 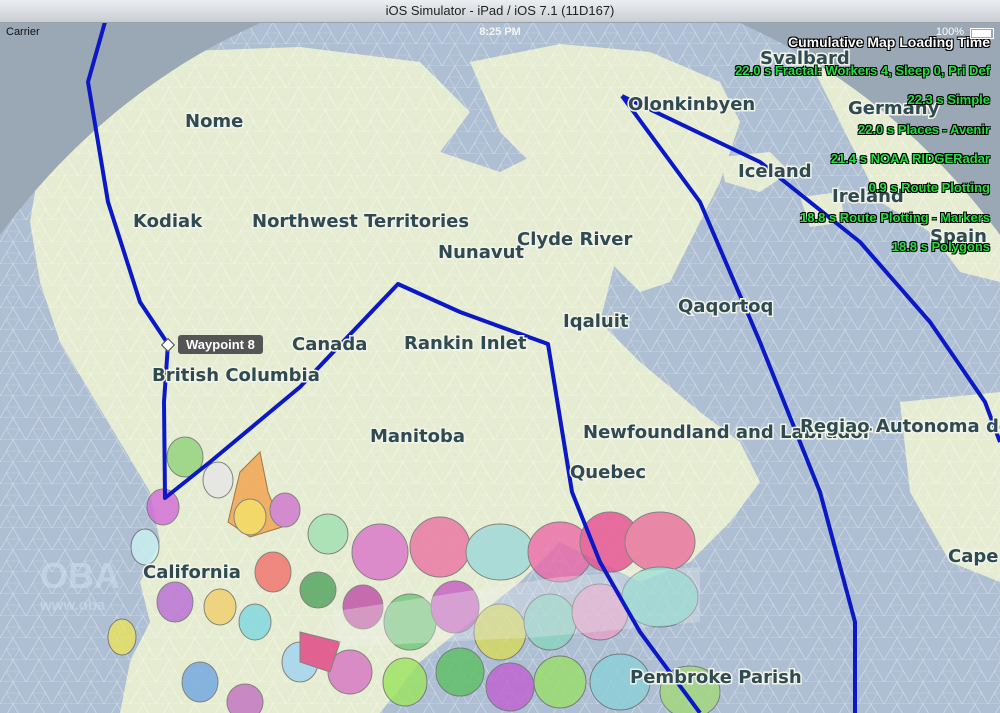 I want to click on label-pembroke-parish: Pembroke Parish, so click(x=716, y=677).